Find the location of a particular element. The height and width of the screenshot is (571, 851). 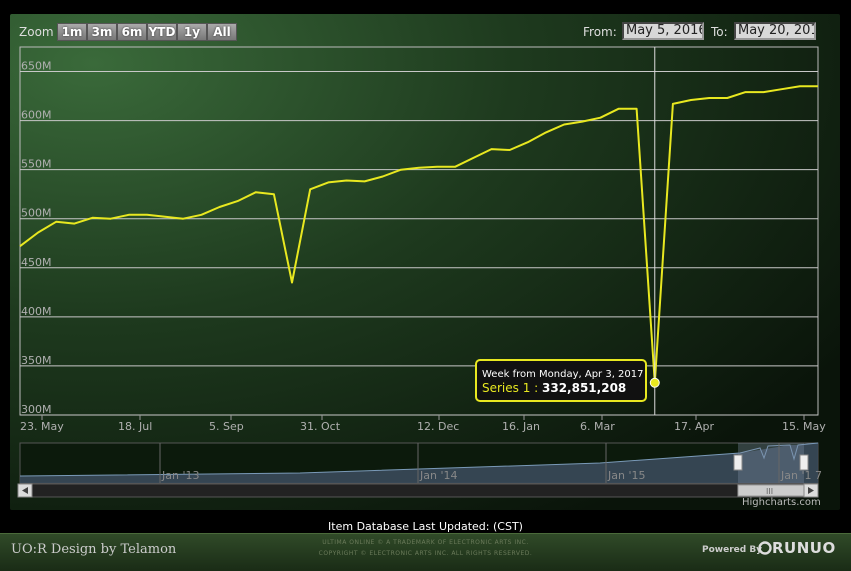

last-updated-text: Item Database Last Updated: (CST) is located at coordinates (425, 526).